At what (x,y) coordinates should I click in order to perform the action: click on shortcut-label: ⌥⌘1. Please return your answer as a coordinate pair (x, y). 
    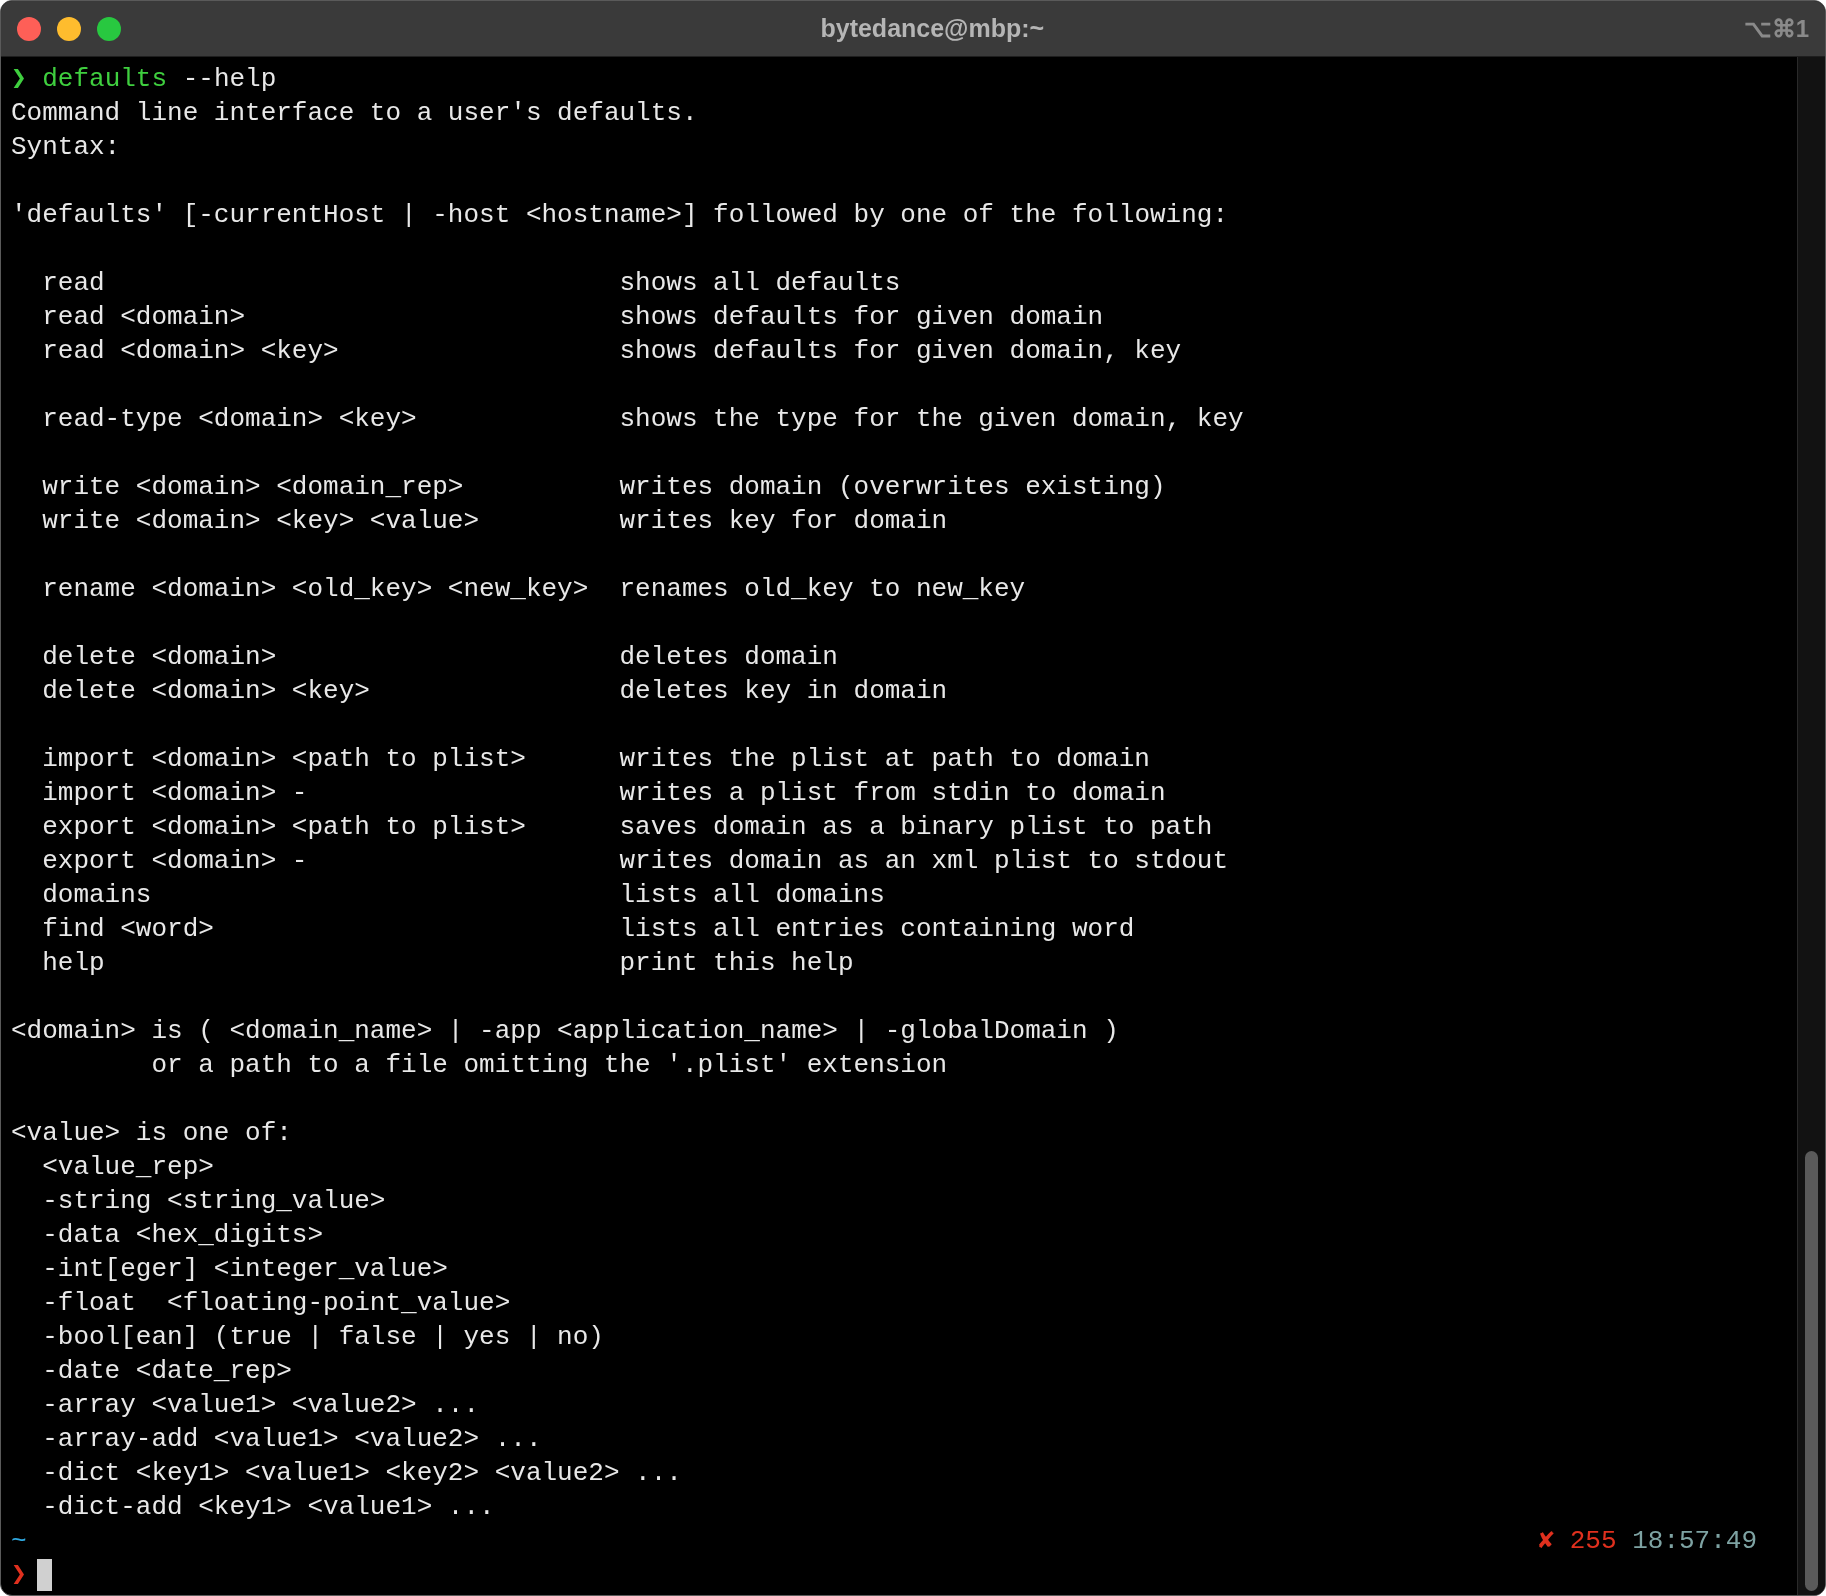
    Looking at the image, I should click on (1776, 28).